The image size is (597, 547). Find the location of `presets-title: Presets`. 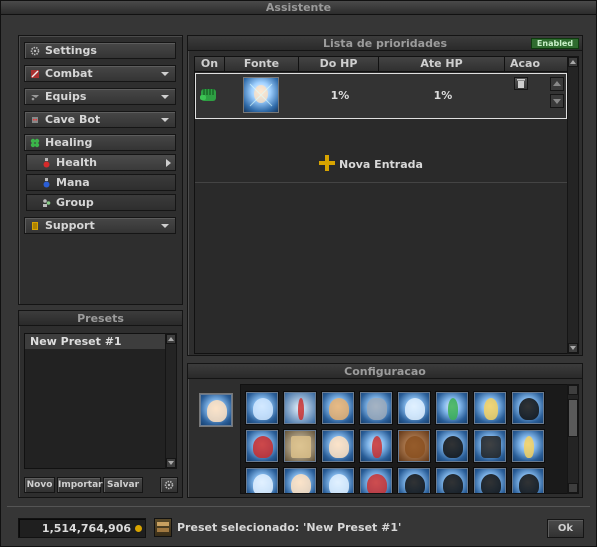

presets-title: Presets is located at coordinates (100, 318).